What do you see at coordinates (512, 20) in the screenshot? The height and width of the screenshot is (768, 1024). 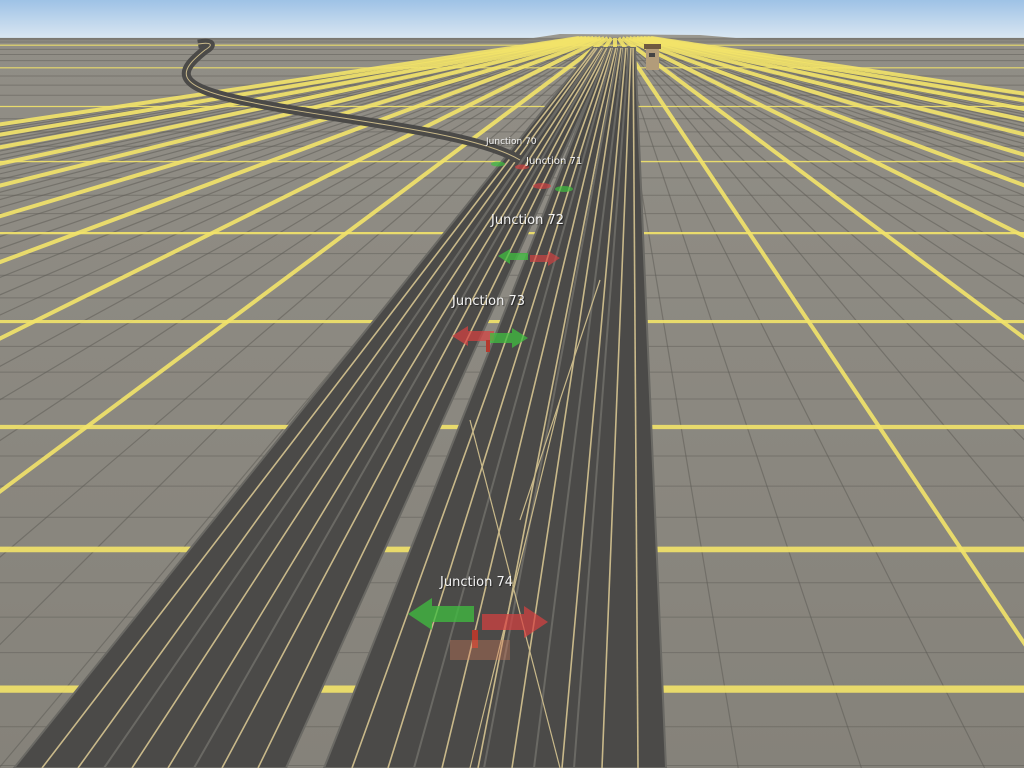 I see `sky` at bounding box center [512, 20].